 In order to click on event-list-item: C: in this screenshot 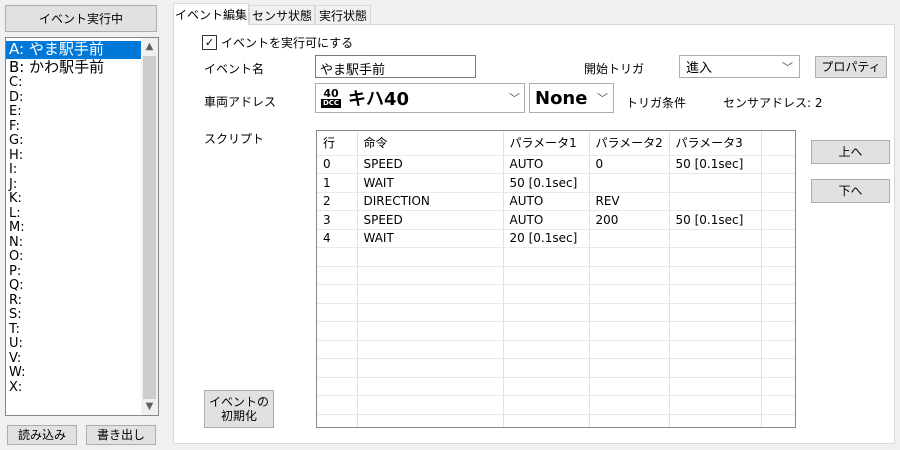, I will do `click(74, 83)`.